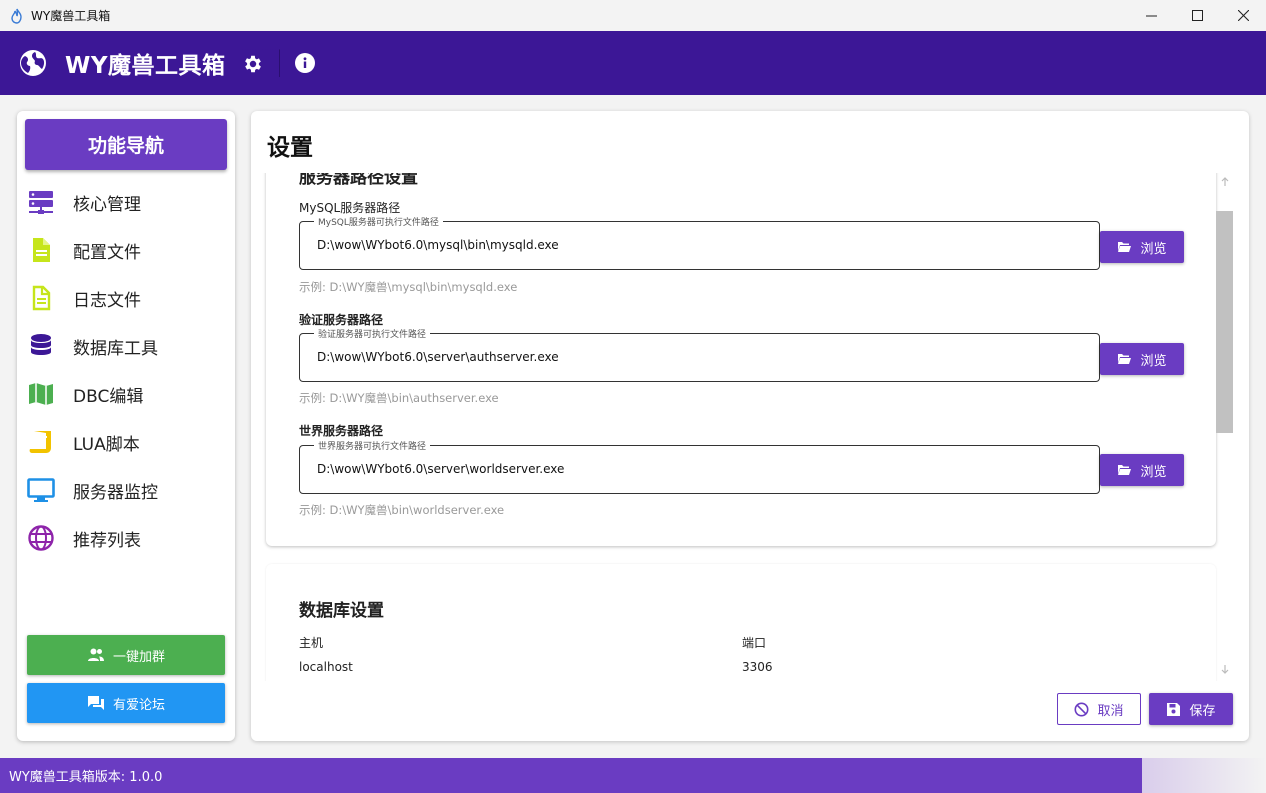  I want to click on gear-icon, so click(252, 63).